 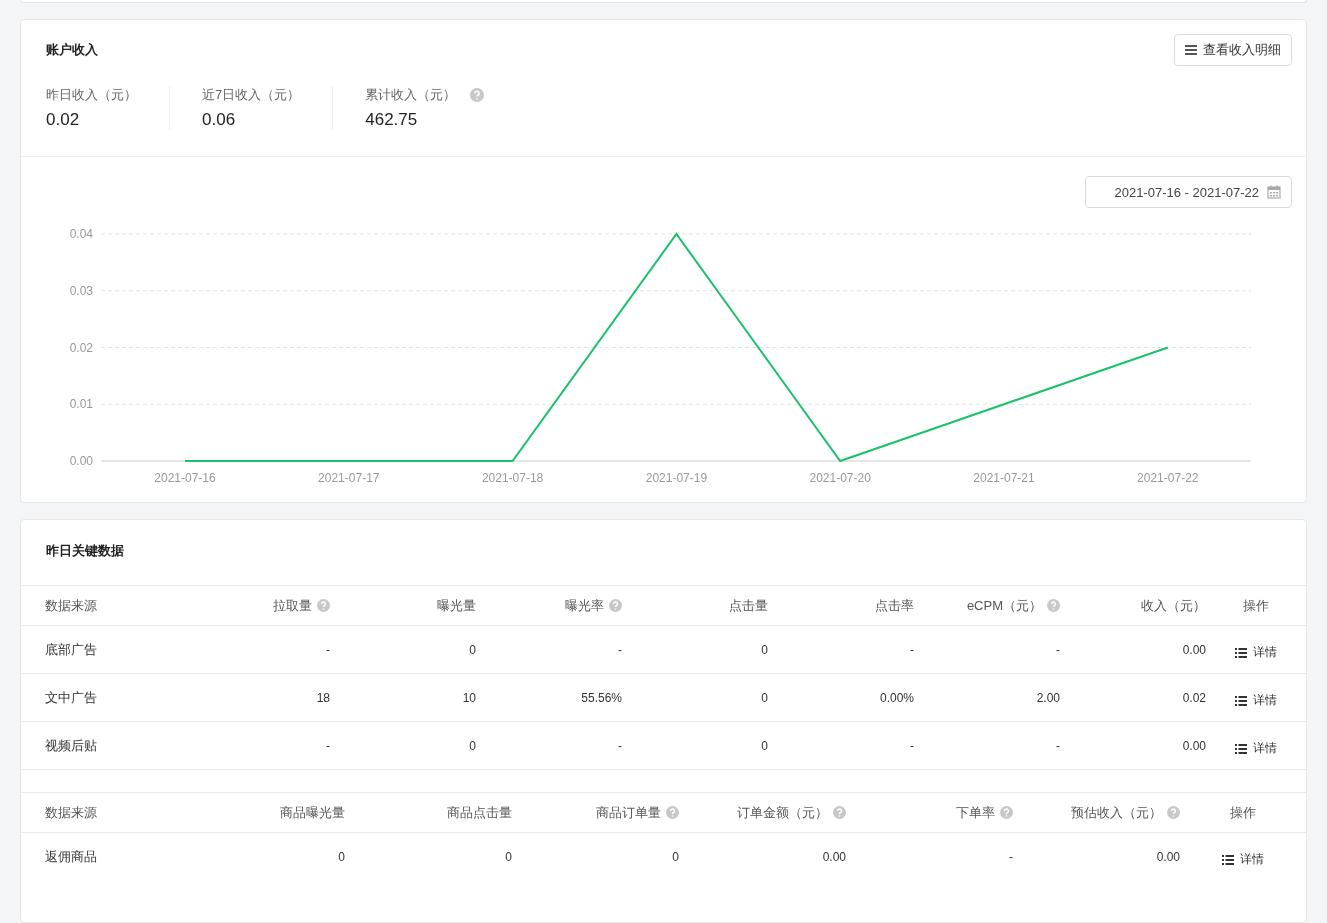 I want to click on column-header: 商品曝光量, so click(x=312, y=812).